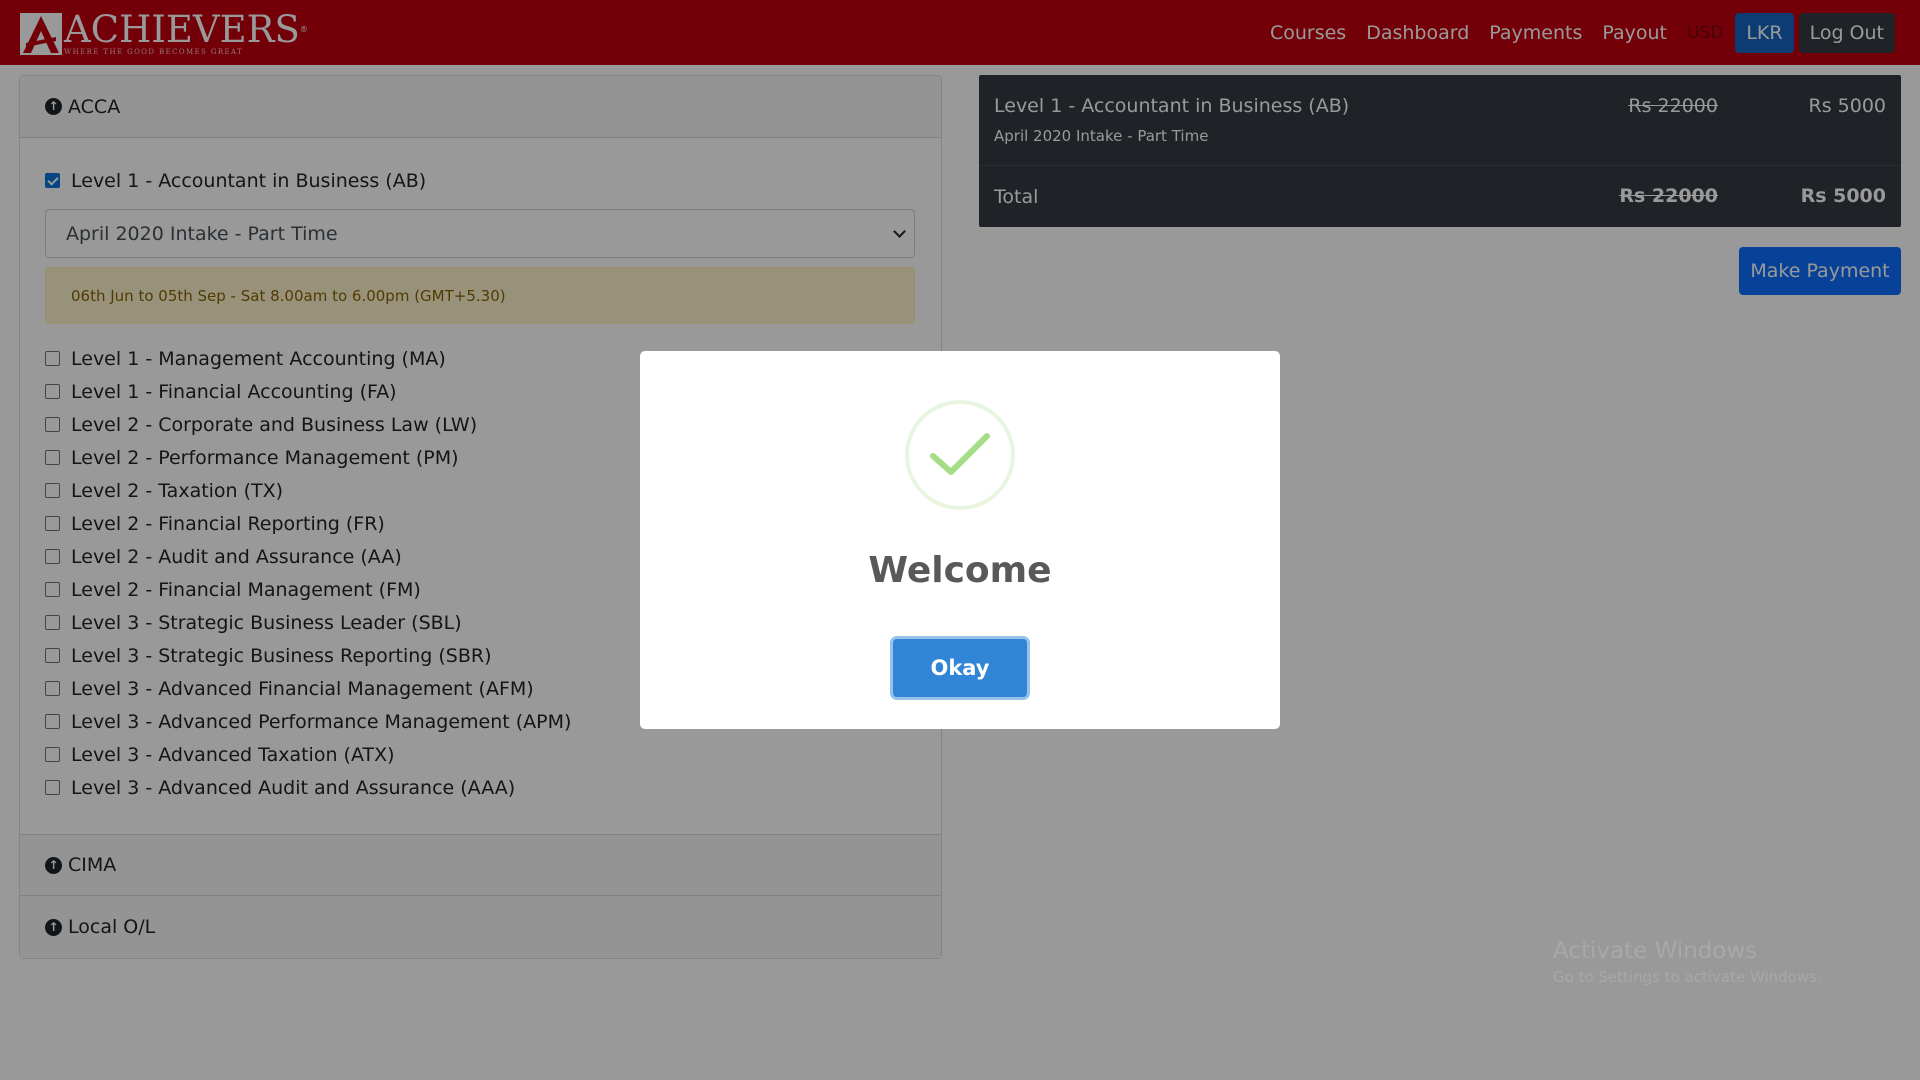 Image resolution: width=1920 pixels, height=1080 pixels. What do you see at coordinates (960, 570) in the screenshot?
I see `modal-title: Welcome` at bounding box center [960, 570].